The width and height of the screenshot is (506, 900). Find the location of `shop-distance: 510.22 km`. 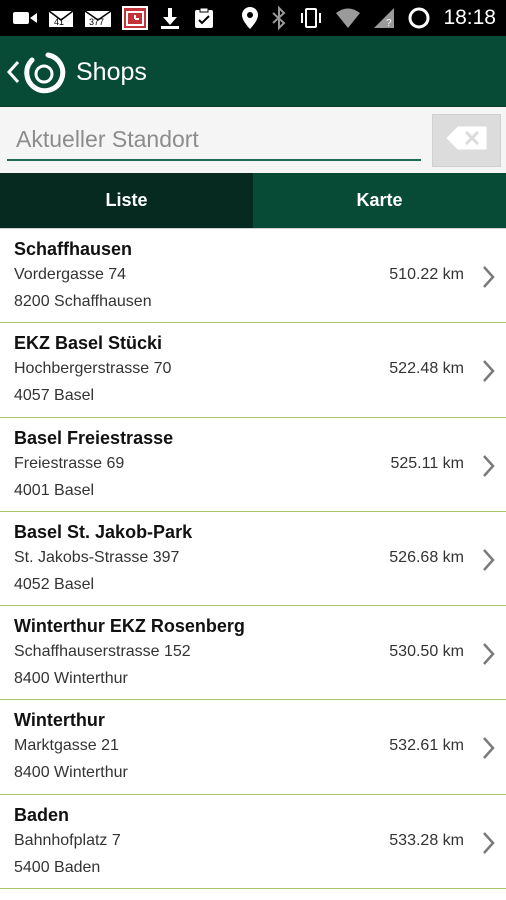

shop-distance: 510.22 km is located at coordinates (426, 274).